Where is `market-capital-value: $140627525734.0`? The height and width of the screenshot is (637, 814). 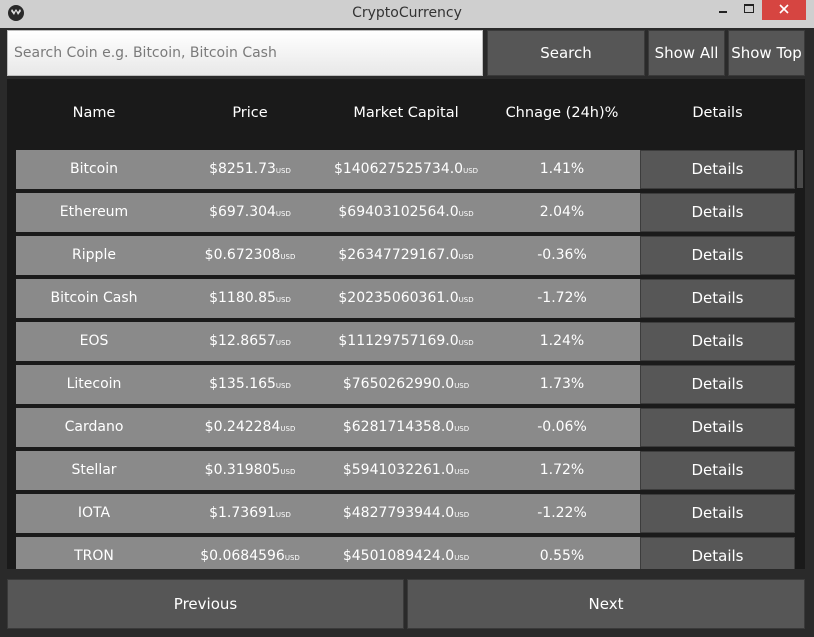
market-capital-value: $140627525734.0 is located at coordinates (398, 169).